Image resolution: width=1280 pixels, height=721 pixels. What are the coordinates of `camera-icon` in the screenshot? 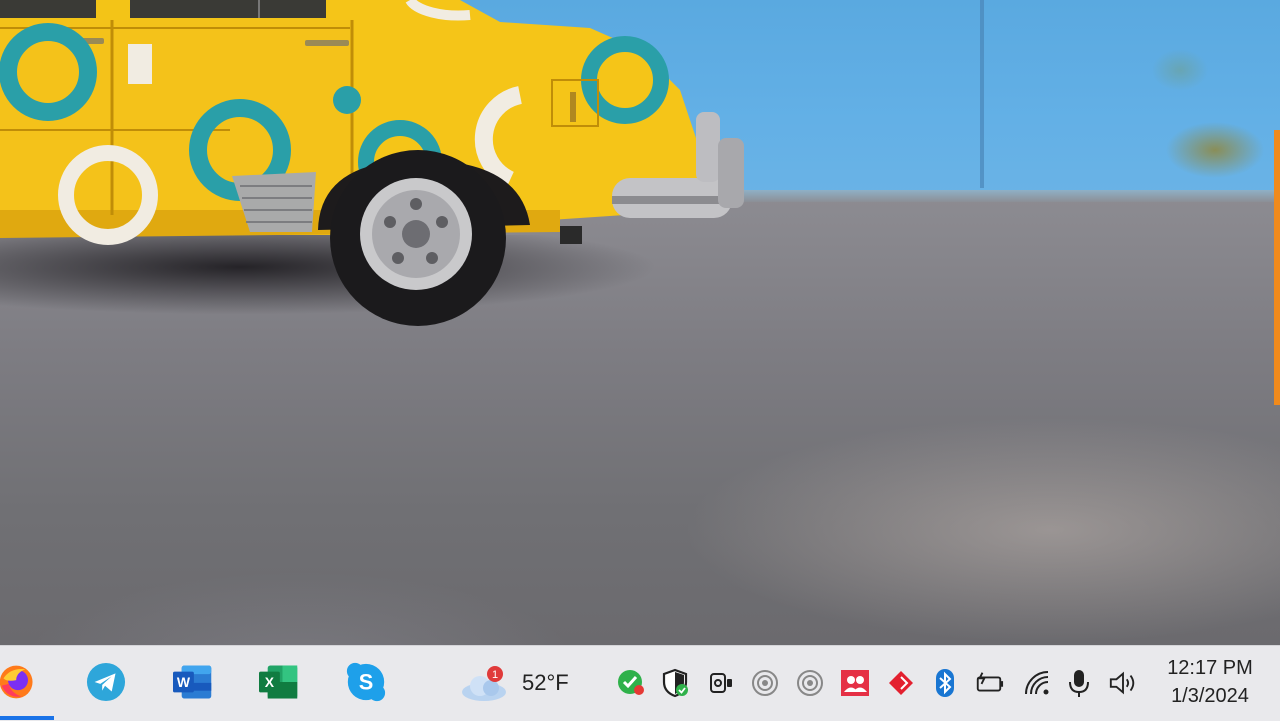 It's located at (721, 683).